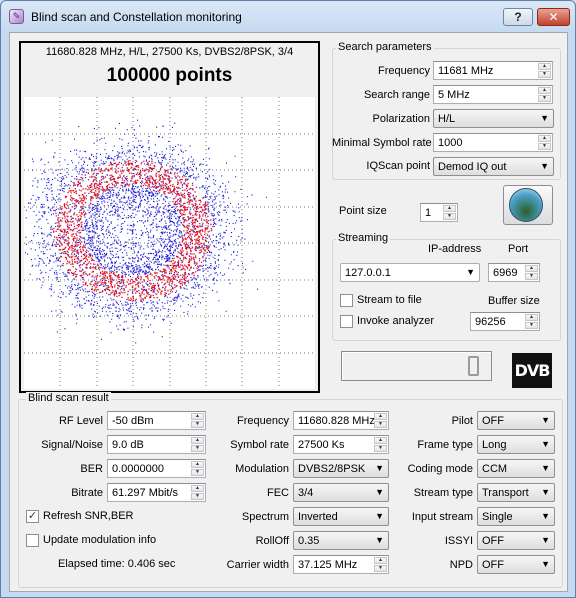 The image size is (576, 598). Describe the element at coordinates (32, 540) in the screenshot. I see `update-modulation-checkbox` at that location.